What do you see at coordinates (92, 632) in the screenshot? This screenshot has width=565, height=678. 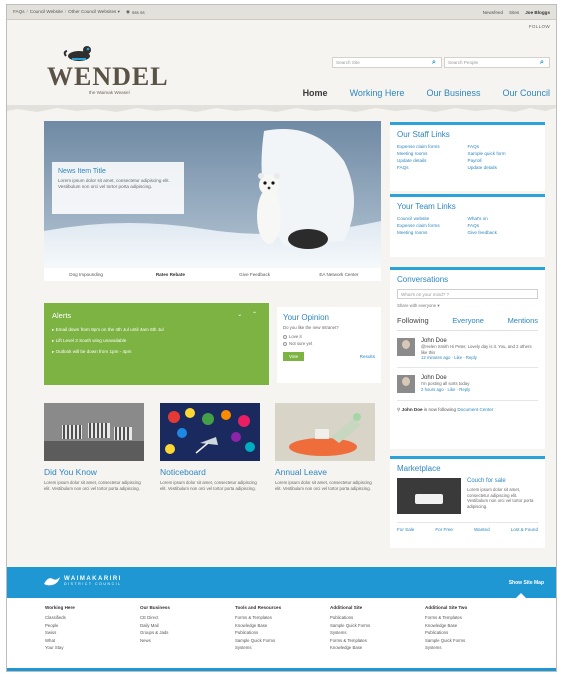 I see `footer-link: Swiss` at bounding box center [92, 632].